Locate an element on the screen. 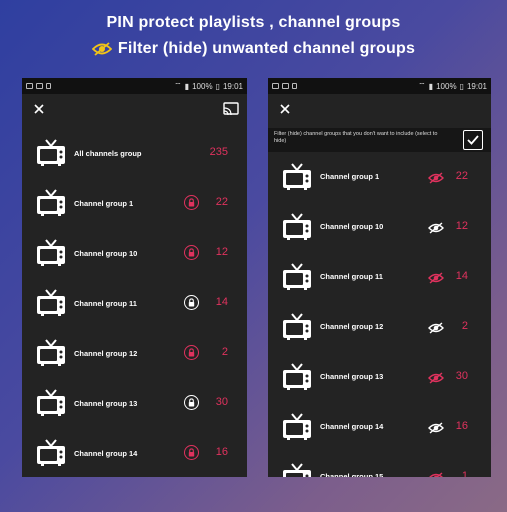 This screenshot has height=512, width=507. channel-count: 235 is located at coordinates (218, 152).